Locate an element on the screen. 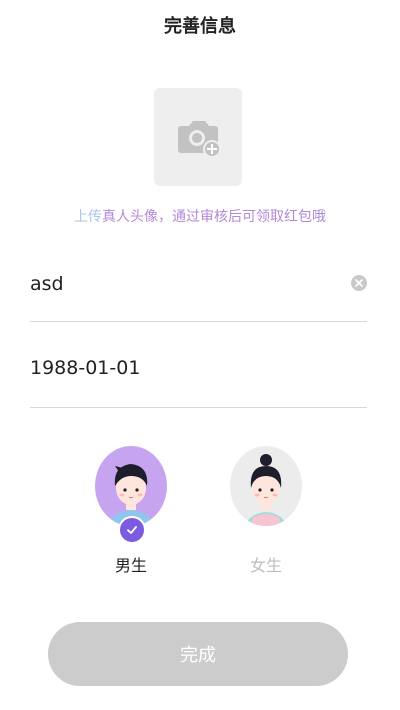  close-icon is located at coordinates (359, 283).